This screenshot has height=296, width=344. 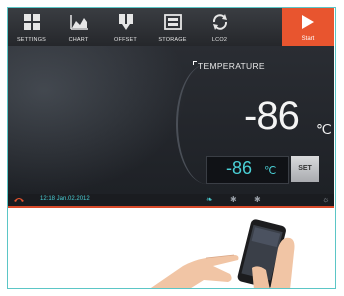 I want to click on storage-button: STORAGE, so click(x=172, y=27).